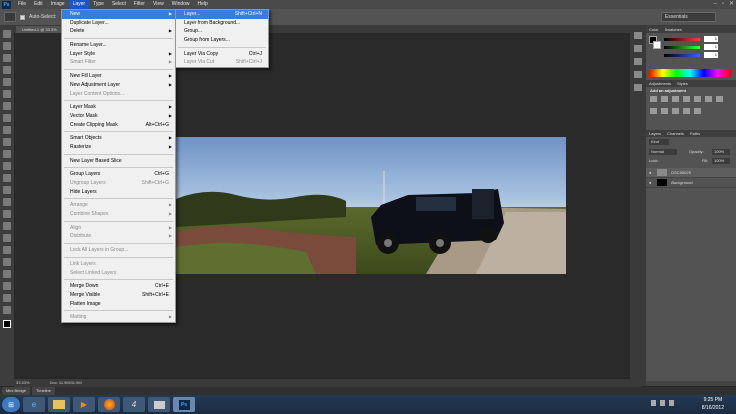 The image size is (736, 414). What do you see at coordinates (682, 83) in the screenshot?
I see `tab-styles: Styles` at bounding box center [682, 83].